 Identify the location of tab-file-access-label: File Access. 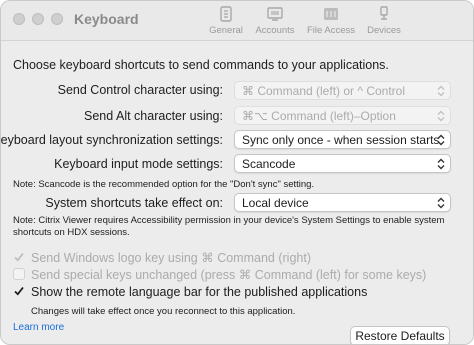
(331, 30).